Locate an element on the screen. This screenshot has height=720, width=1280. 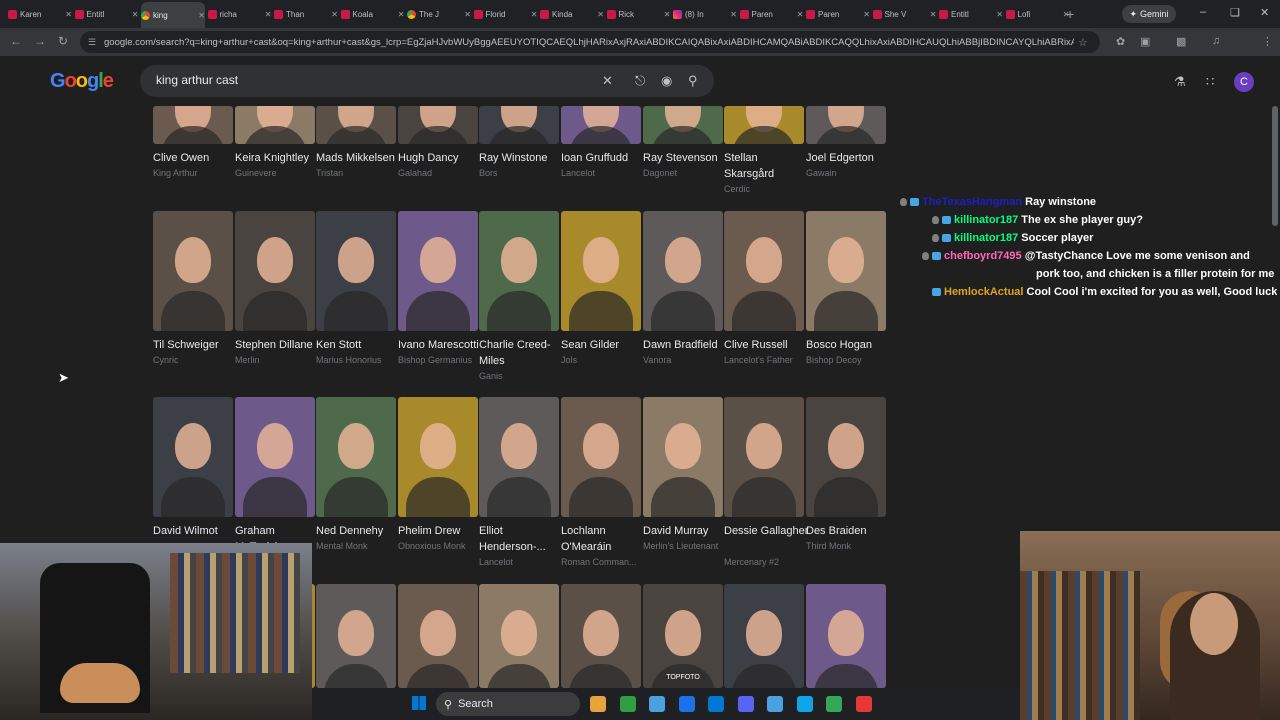
actor-name: Charlie Creed-Miles is located at coordinates (522, 353).